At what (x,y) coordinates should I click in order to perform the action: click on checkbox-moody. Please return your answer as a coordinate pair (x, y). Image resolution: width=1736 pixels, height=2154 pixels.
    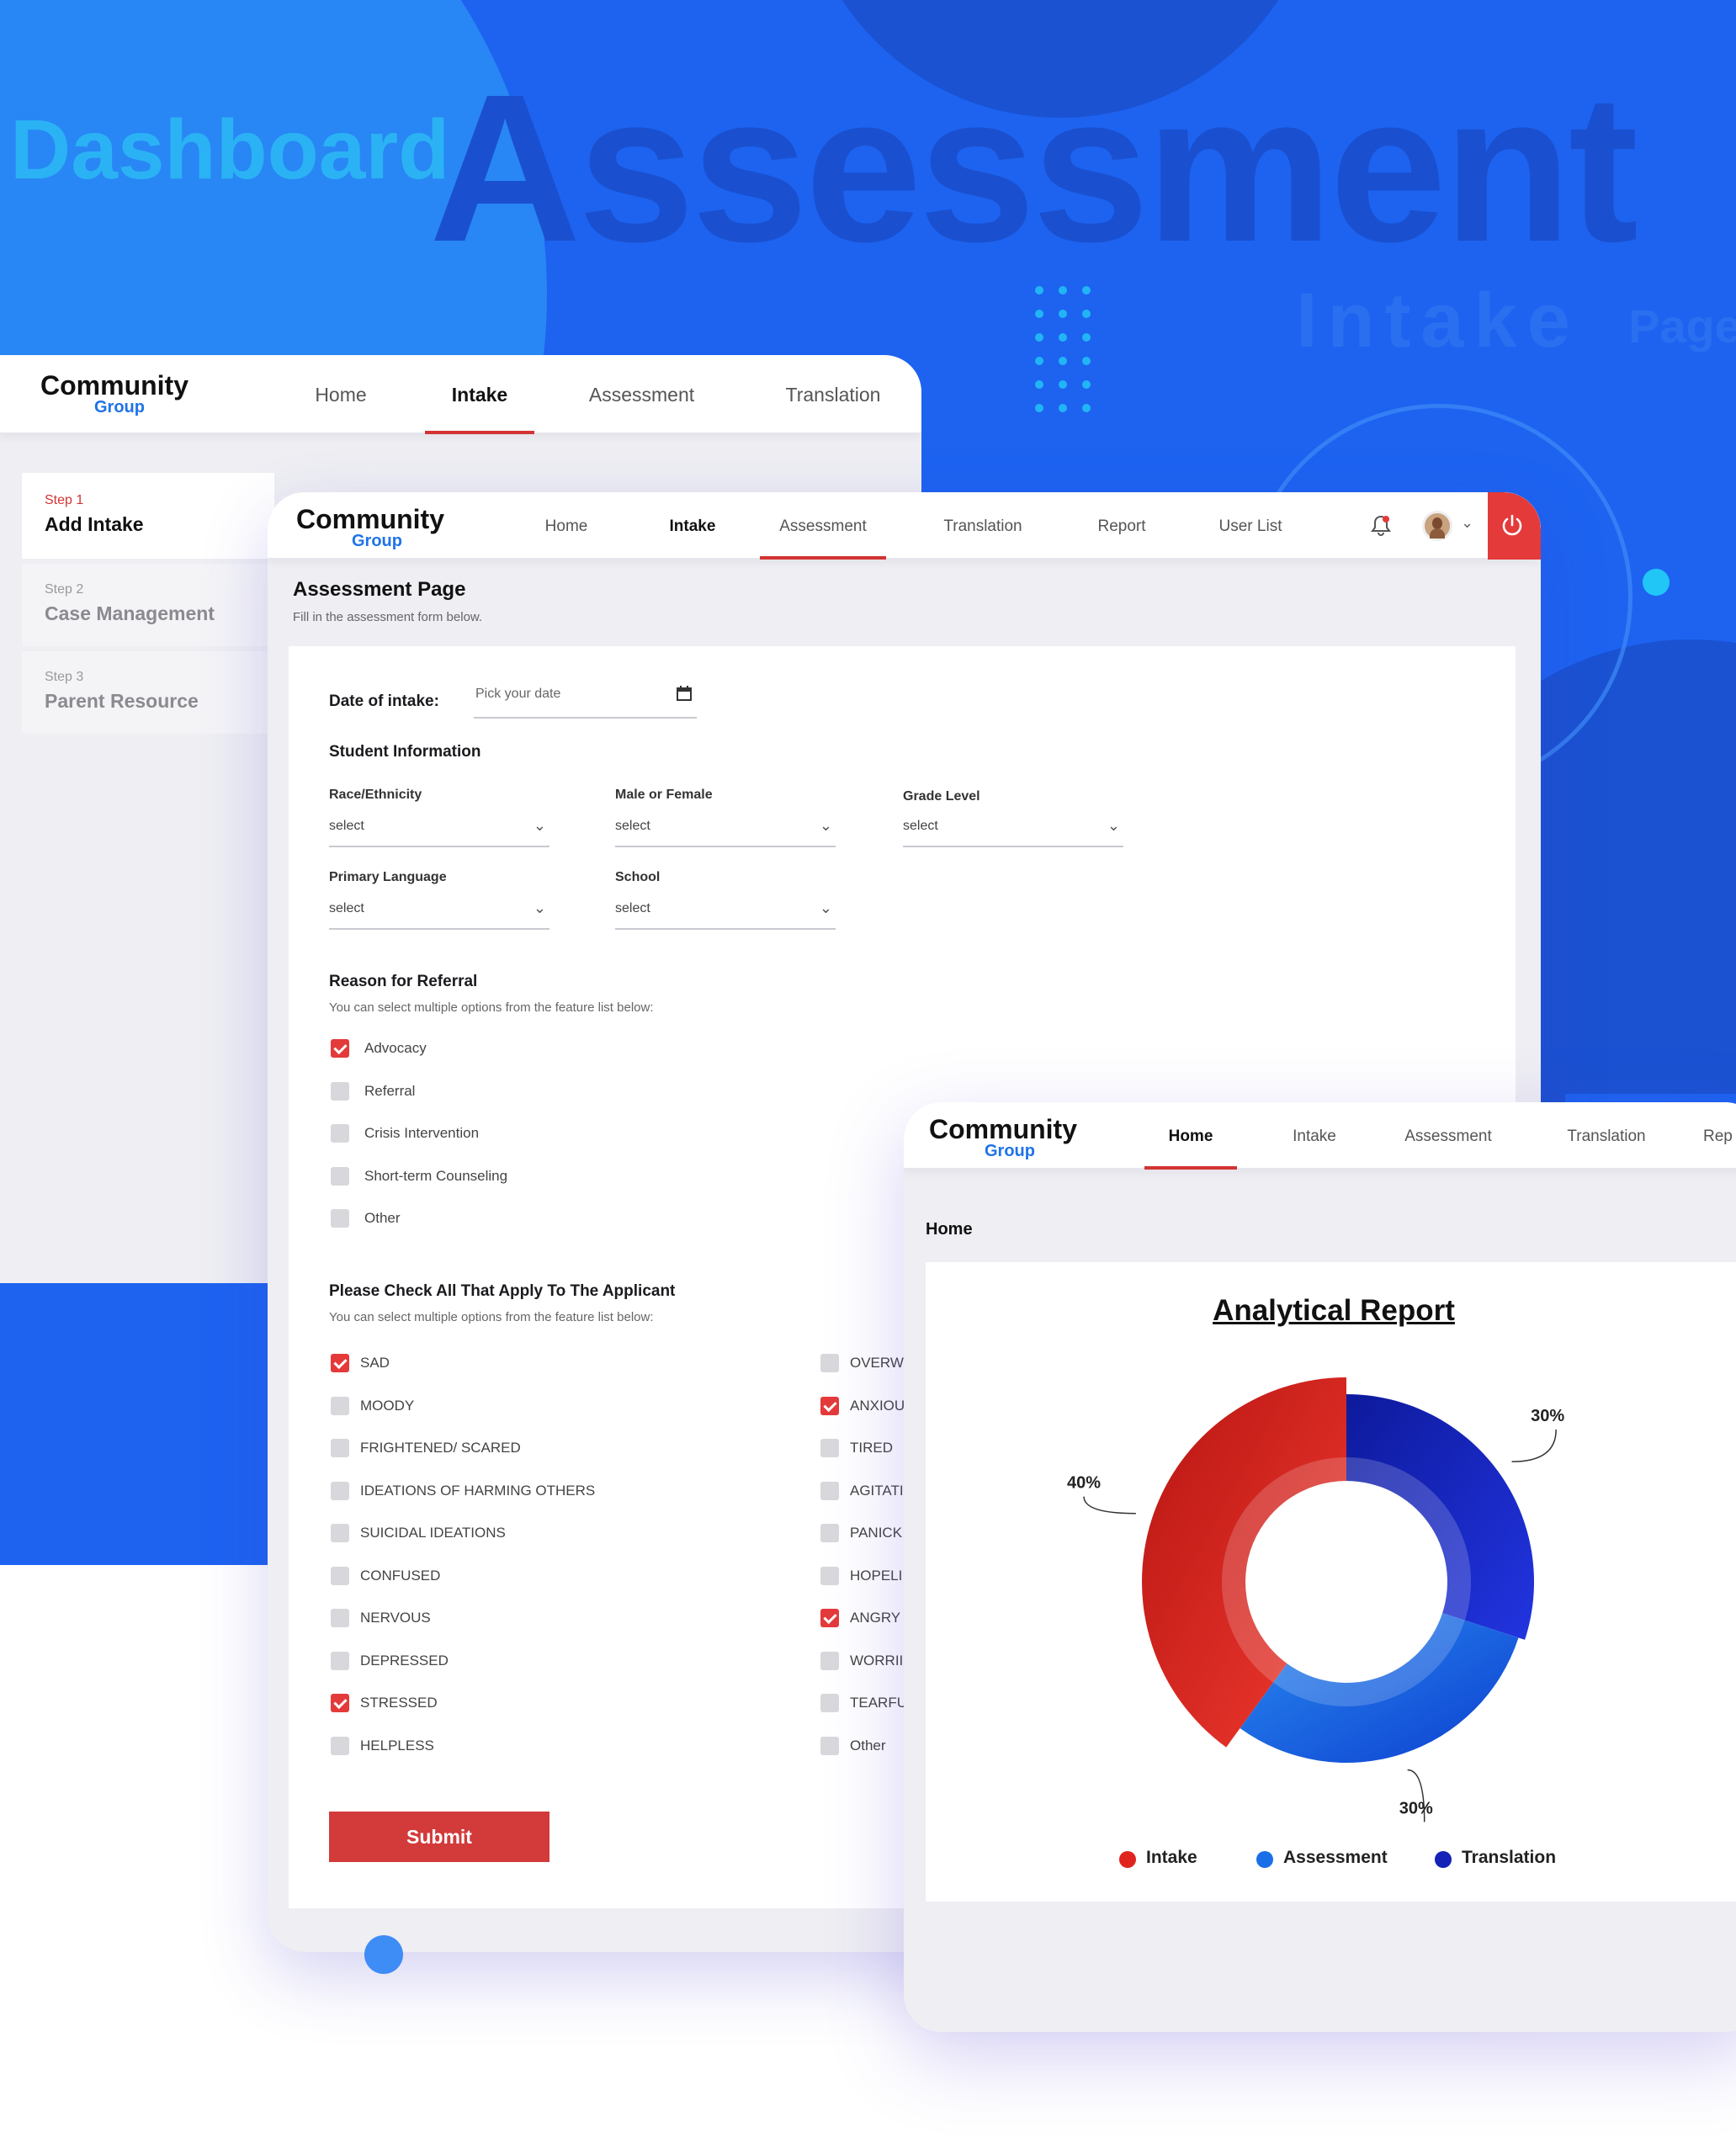
    Looking at the image, I should click on (340, 1406).